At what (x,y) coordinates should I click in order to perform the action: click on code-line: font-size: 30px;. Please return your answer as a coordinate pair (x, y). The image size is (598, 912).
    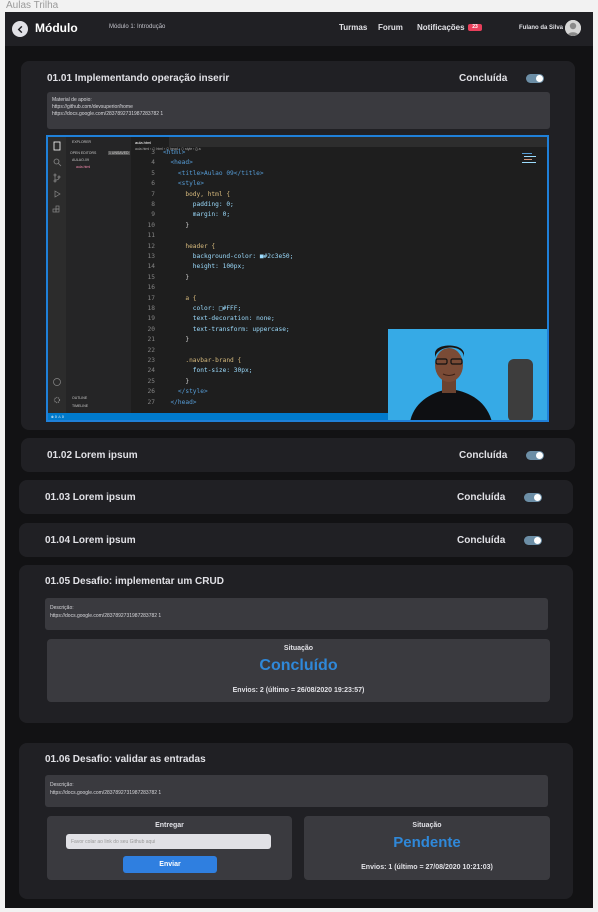
    Looking at the image, I should click on (208, 371).